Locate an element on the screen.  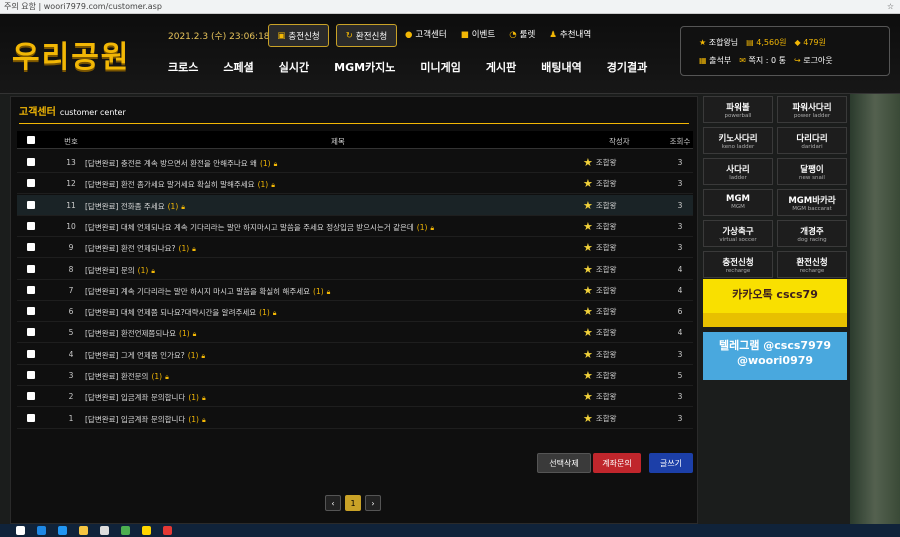
side-game-button: 달팽이 new snail is located at coordinates (812, 171).